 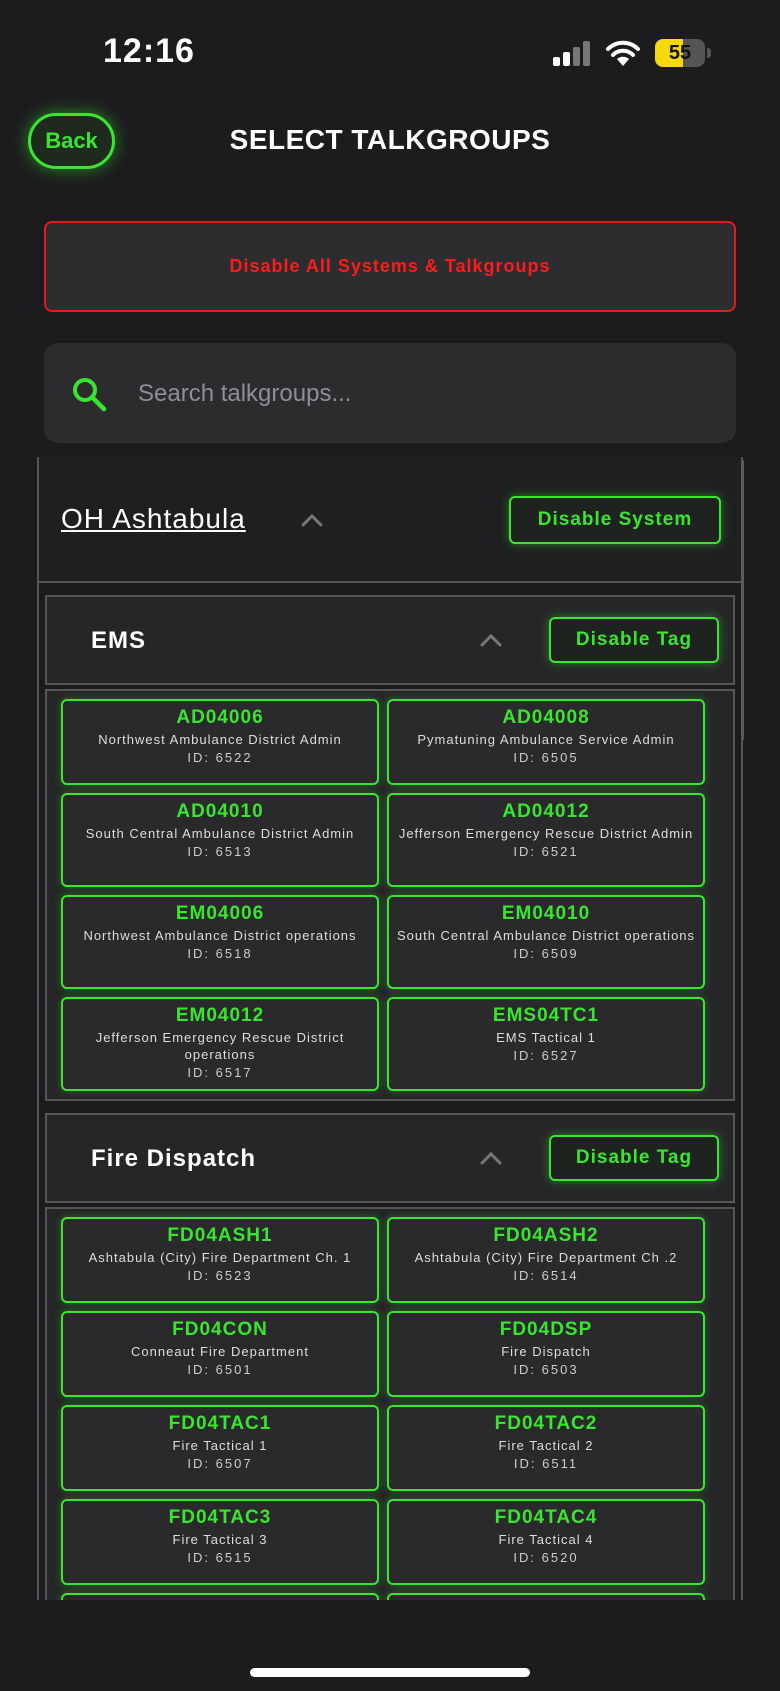 I want to click on disable-all-button: Disable All Systems & Talkgroups, so click(x=390, y=266).